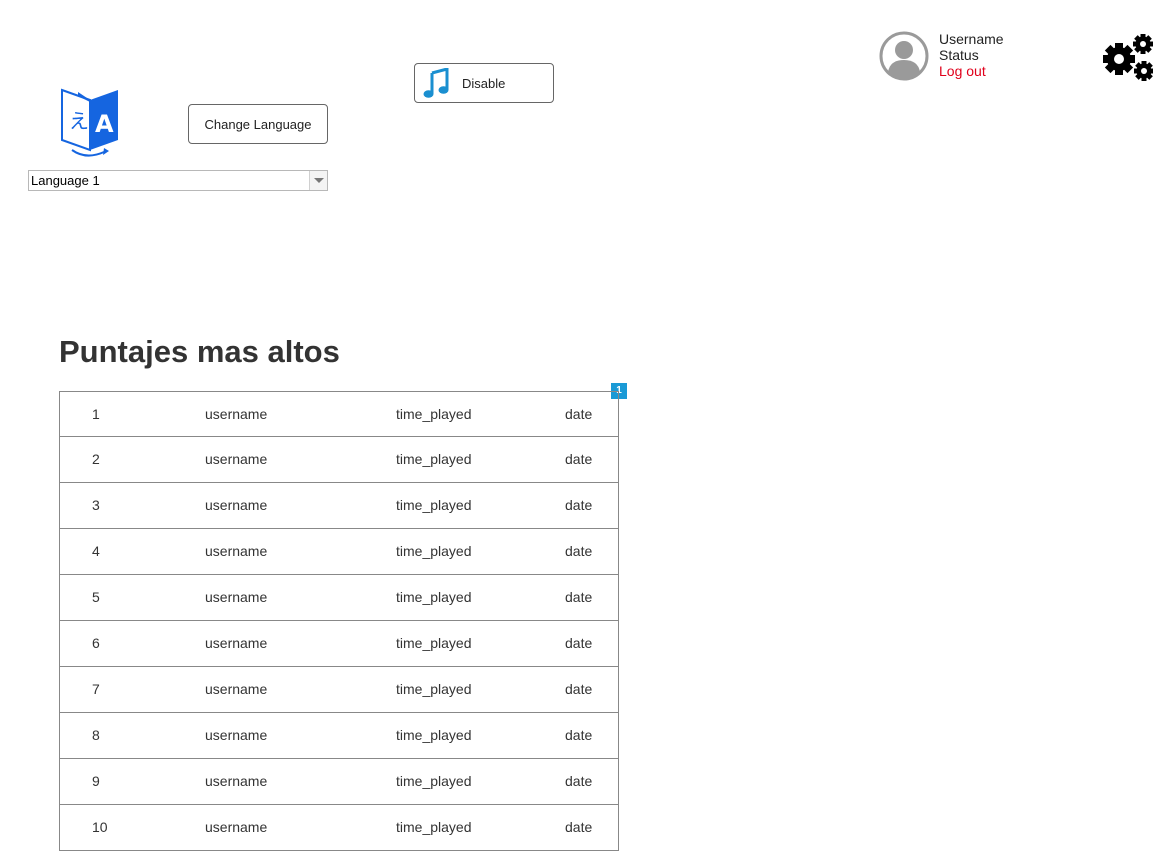 The width and height of the screenshot is (1153, 851). I want to click on table-row: 8 username time_played date, so click(339, 736).